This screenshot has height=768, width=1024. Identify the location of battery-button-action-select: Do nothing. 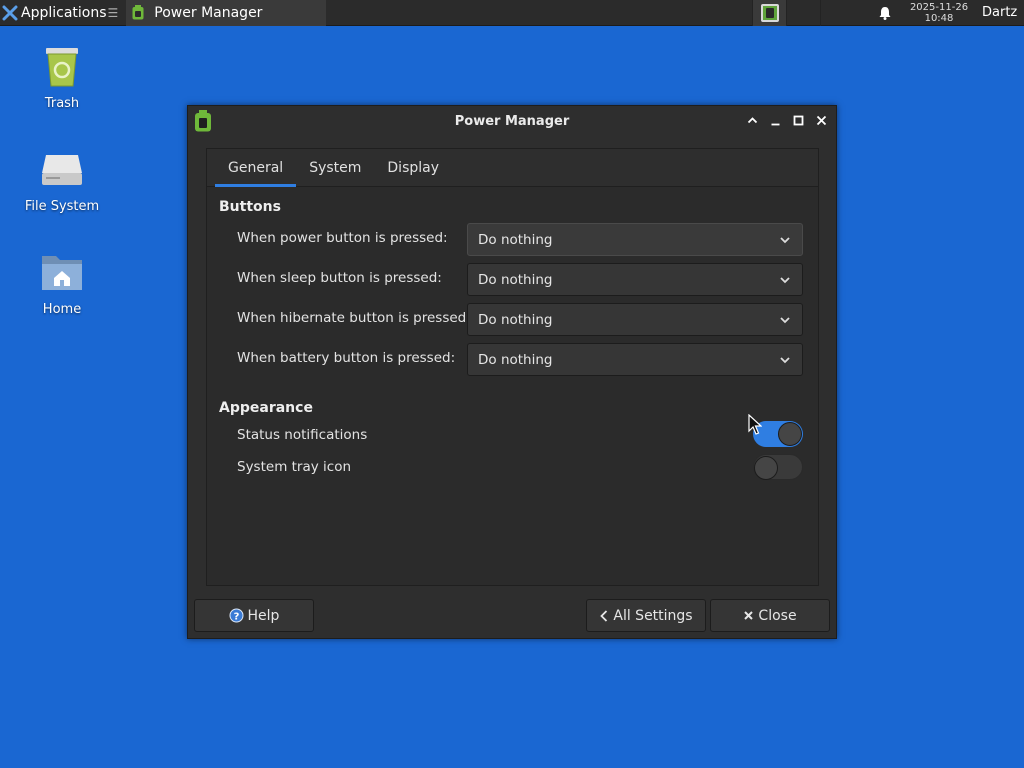
(635, 359).